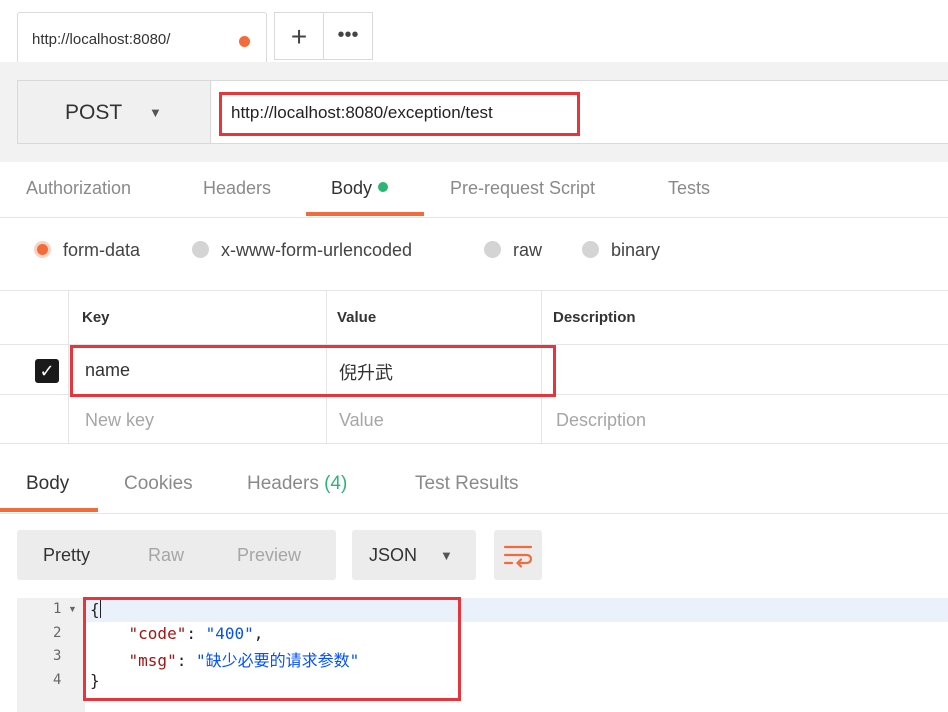 The height and width of the screenshot is (712, 948). What do you see at coordinates (433, 419) in the screenshot?
I see `new-value-input: Value` at bounding box center [433, 419].